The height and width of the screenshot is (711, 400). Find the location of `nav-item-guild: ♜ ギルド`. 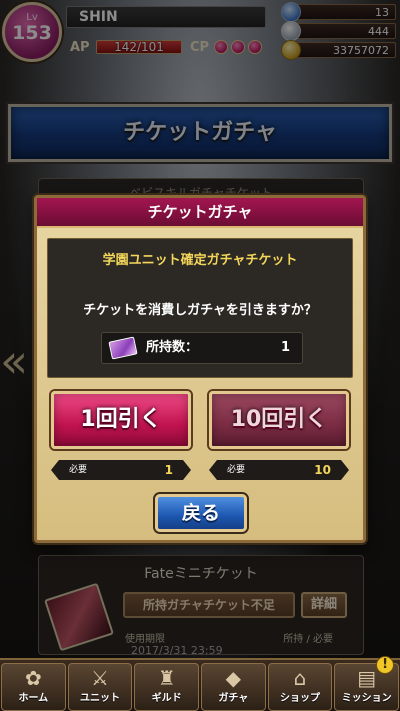

nav-item-guild: ♜ ギルド is located at coordinates (167, 687).